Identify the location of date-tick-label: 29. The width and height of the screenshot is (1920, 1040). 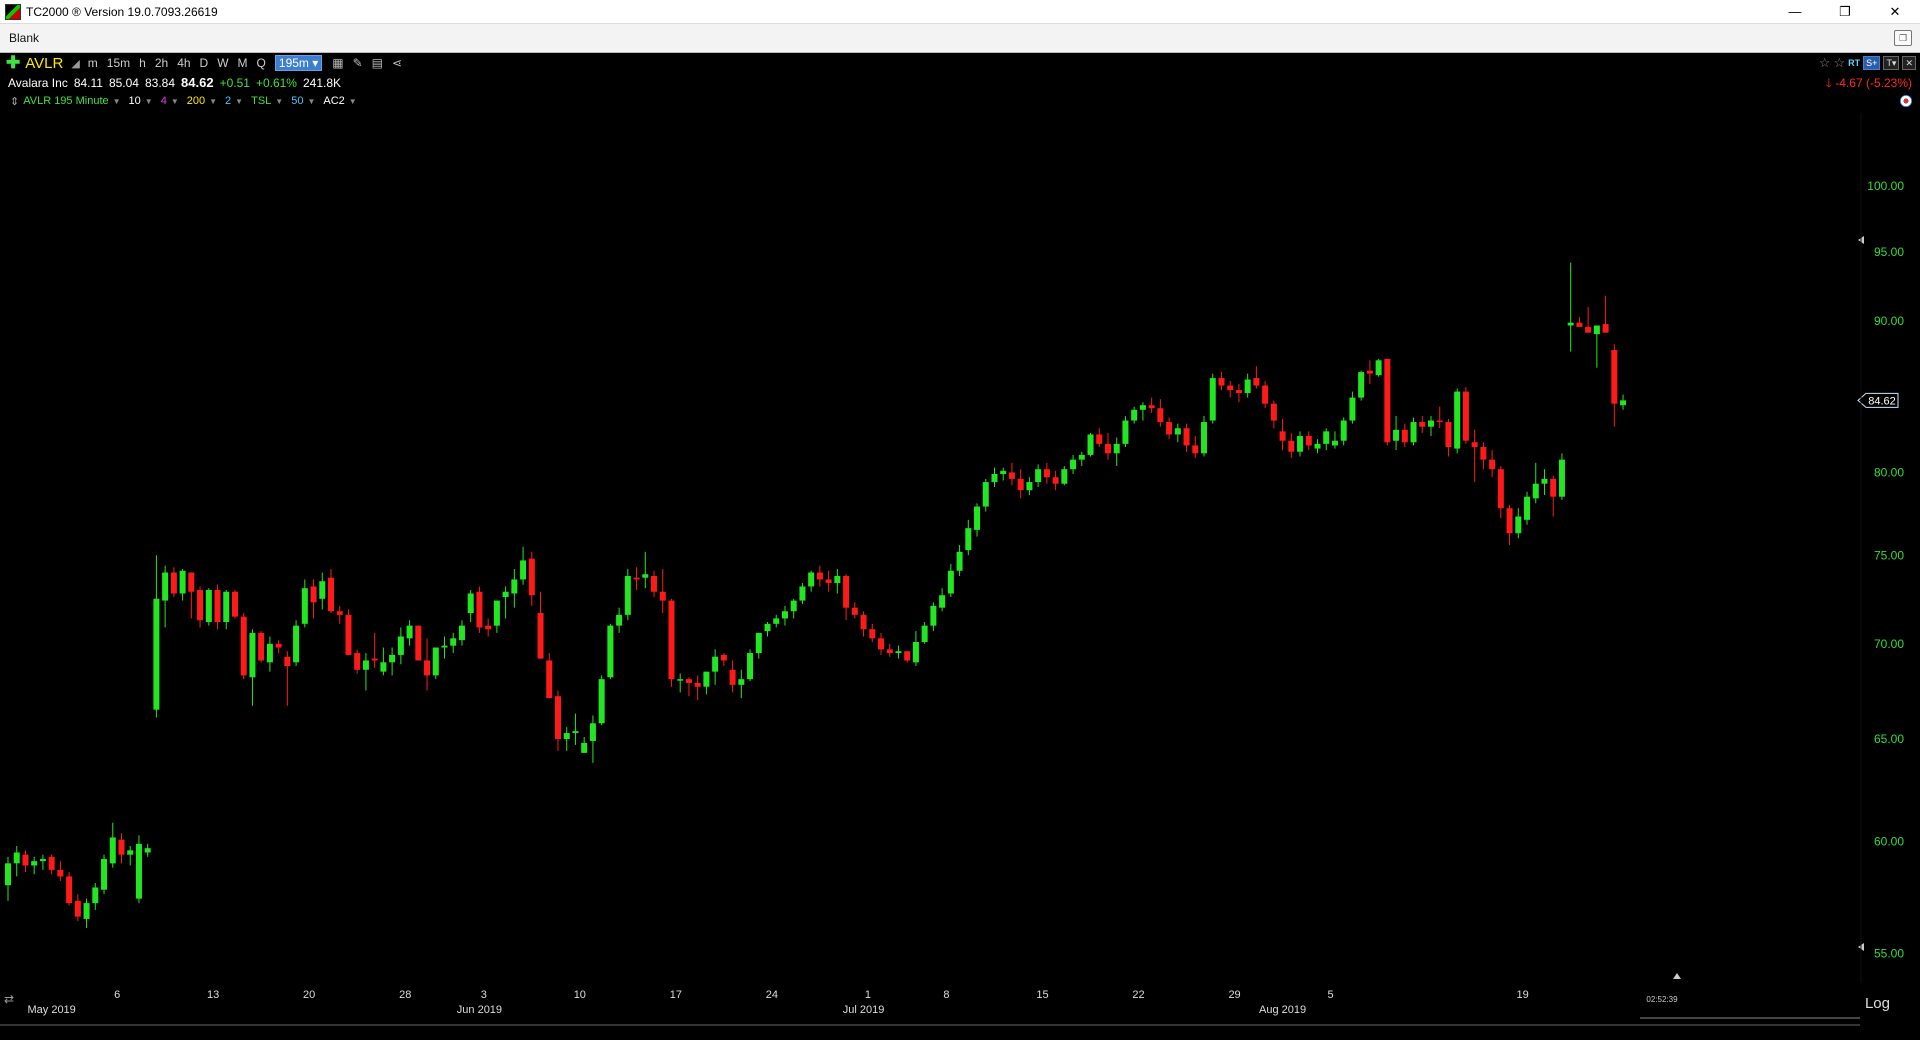
(1234, 995).